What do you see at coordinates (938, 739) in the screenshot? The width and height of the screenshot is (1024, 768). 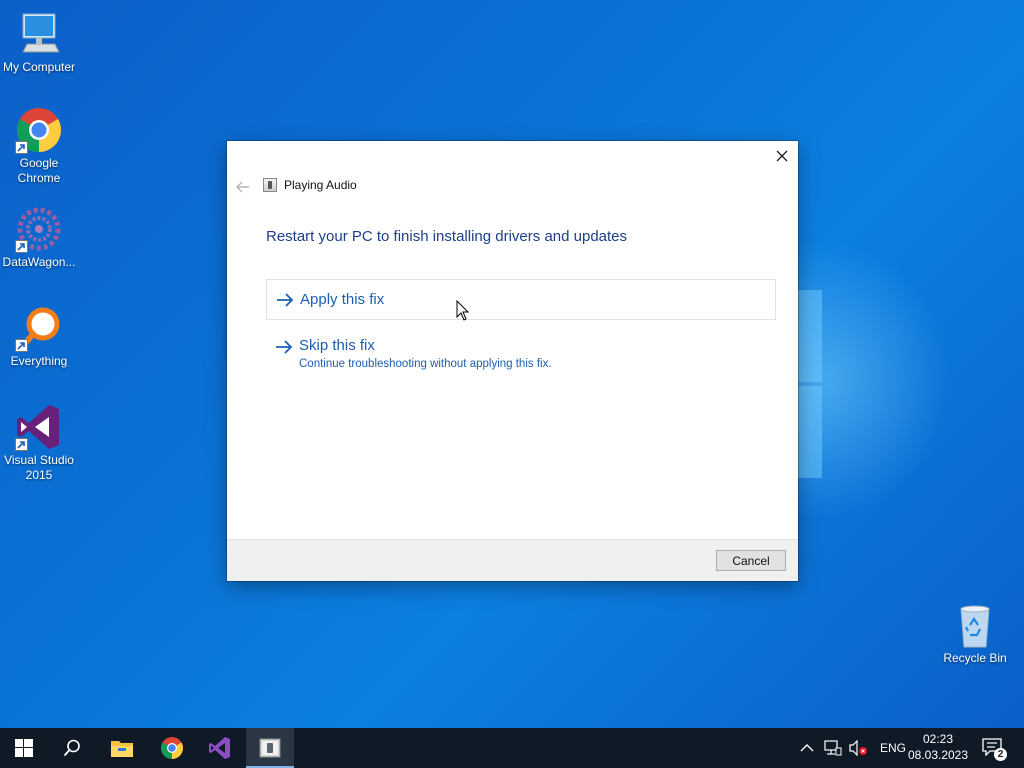 I see `clock-time: 02:23` at bounding box center [938, 739].